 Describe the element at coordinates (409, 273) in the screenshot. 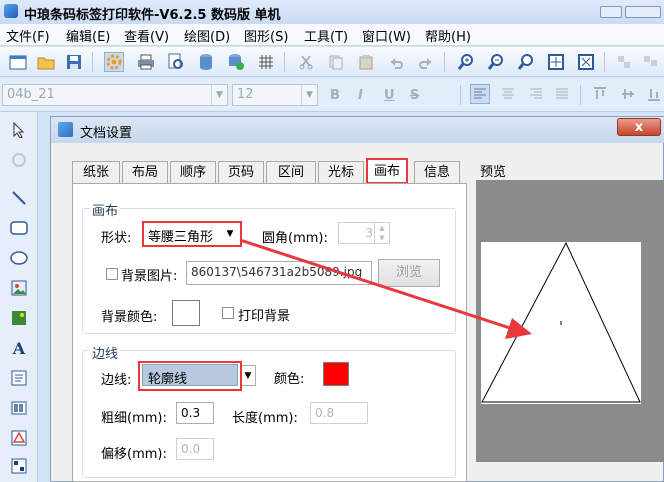

I see `browse-button: 浏览` at that location.